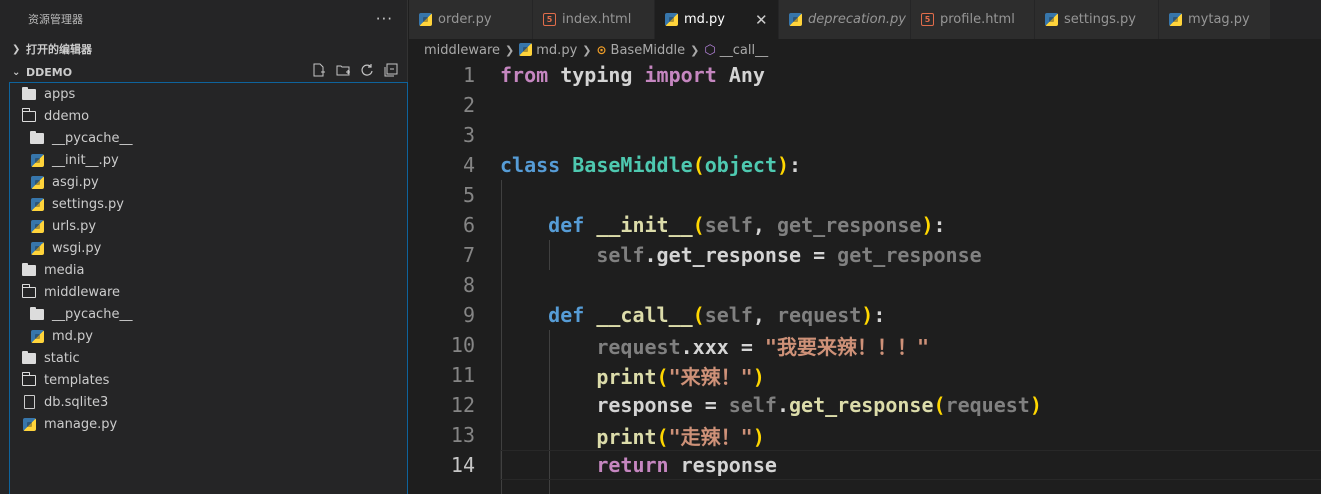 Image resolution: width=1321 pixels, height=494 pixels. I want to click on tree-item-label: apps, so click(60, 94).